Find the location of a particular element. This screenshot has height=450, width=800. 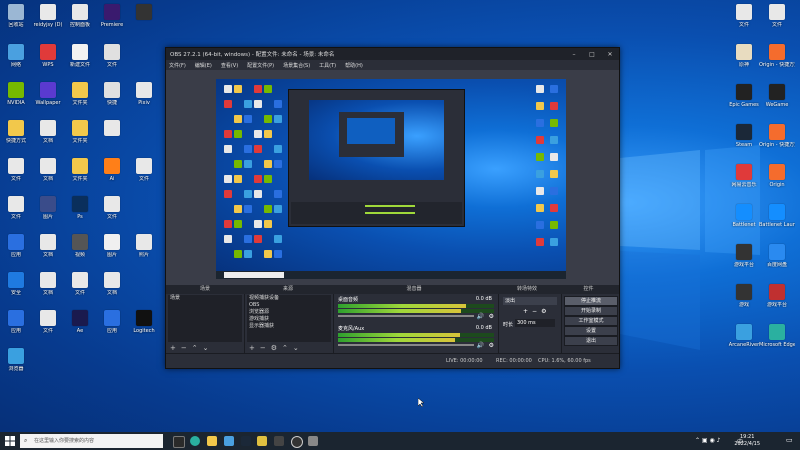

desktop-icon: 快捷 is located at coordinates (112, 94).